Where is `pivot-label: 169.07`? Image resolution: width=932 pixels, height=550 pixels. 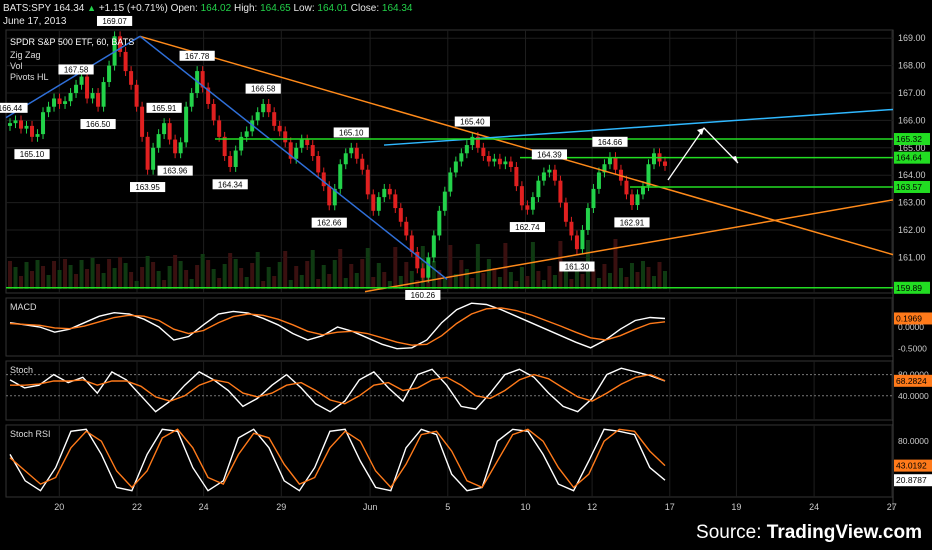
pivot-label: 169.07 is located at coordinates (114, 21).